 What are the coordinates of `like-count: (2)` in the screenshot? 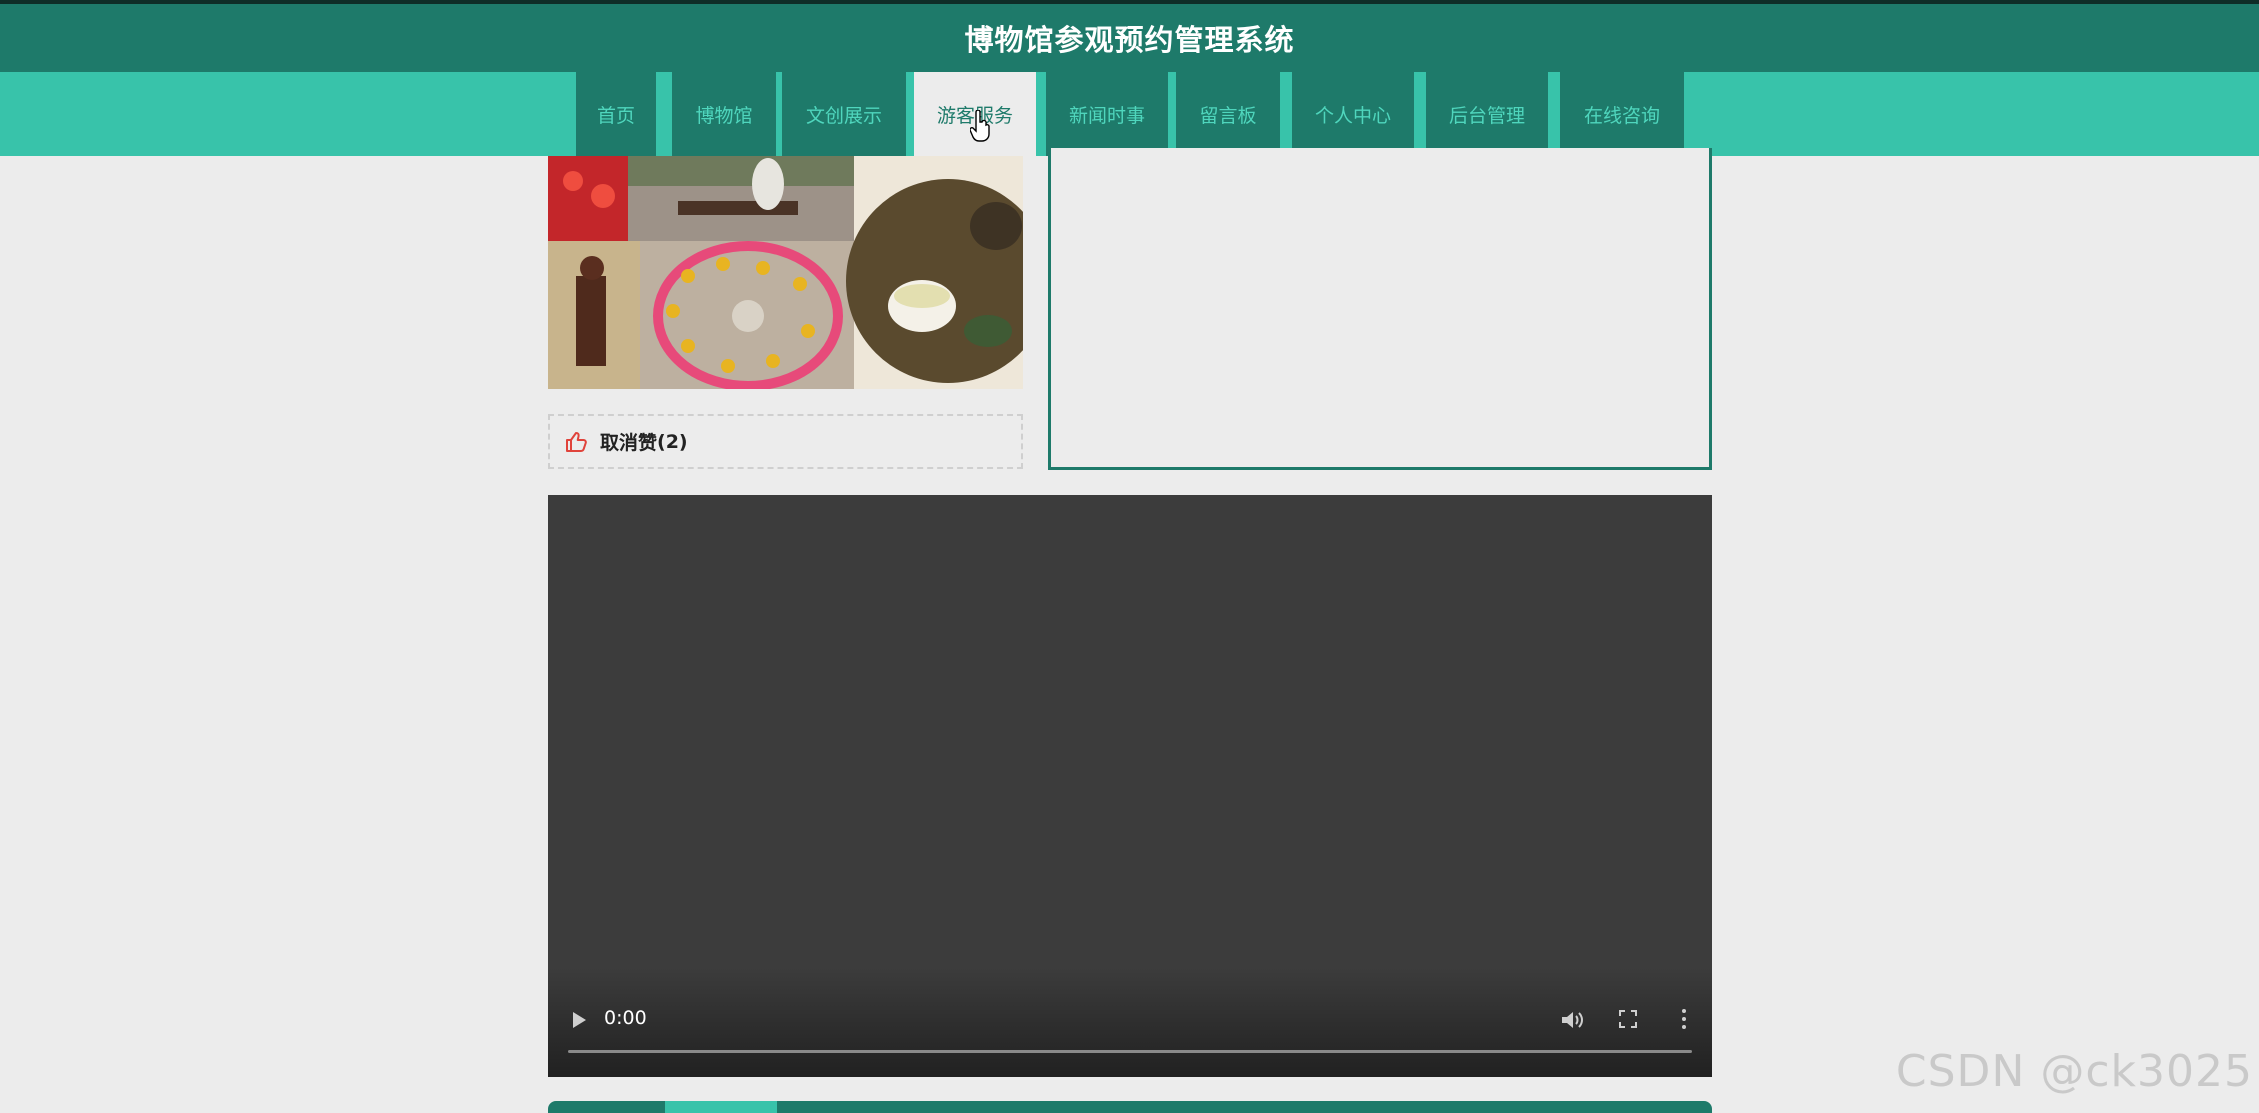 It's located at (672, 441).